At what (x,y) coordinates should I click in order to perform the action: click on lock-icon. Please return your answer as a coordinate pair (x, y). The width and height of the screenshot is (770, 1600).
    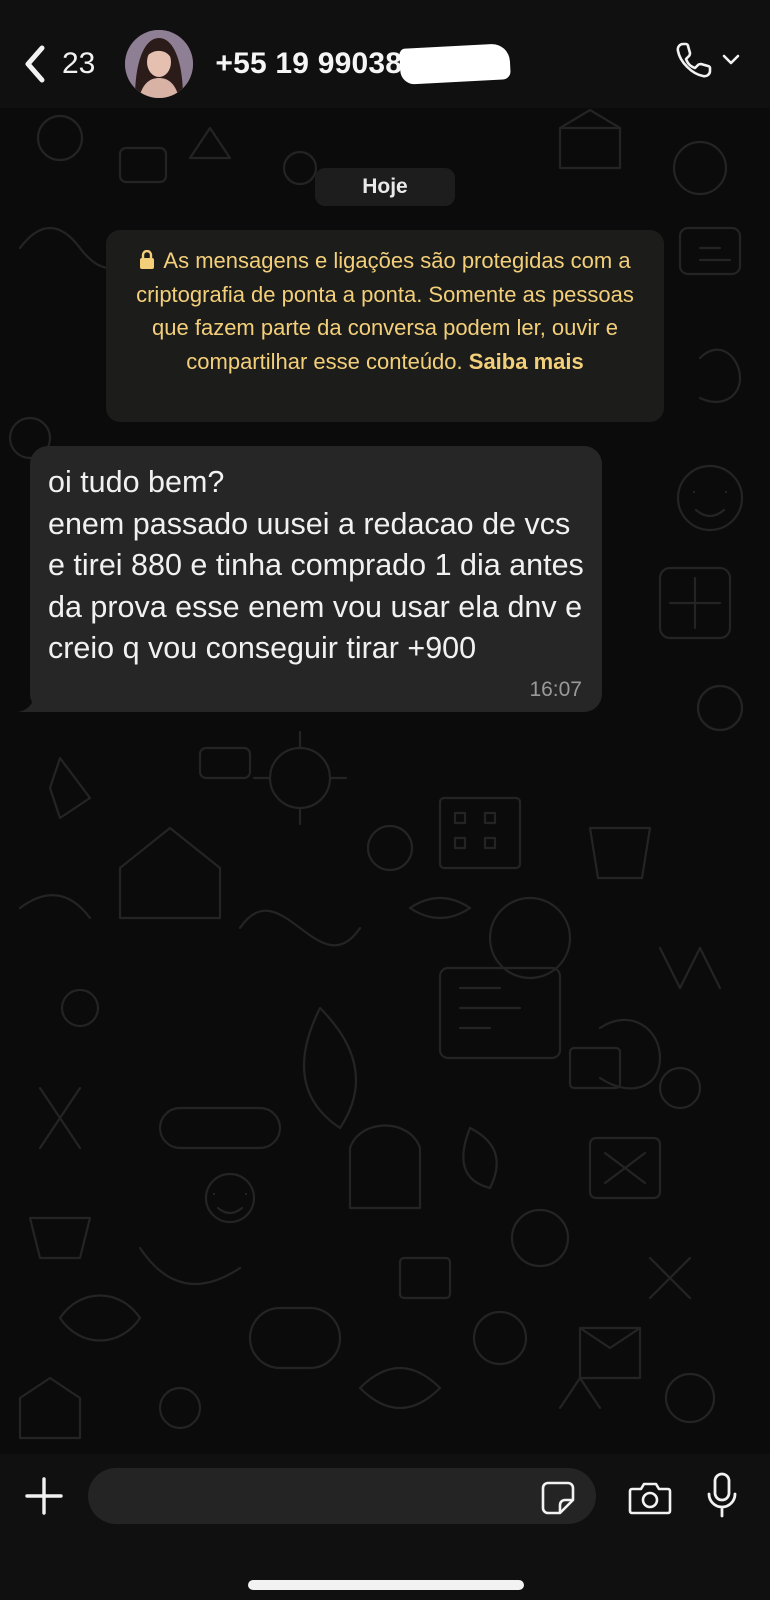
    Looking at the image, I should click on (147, 259).